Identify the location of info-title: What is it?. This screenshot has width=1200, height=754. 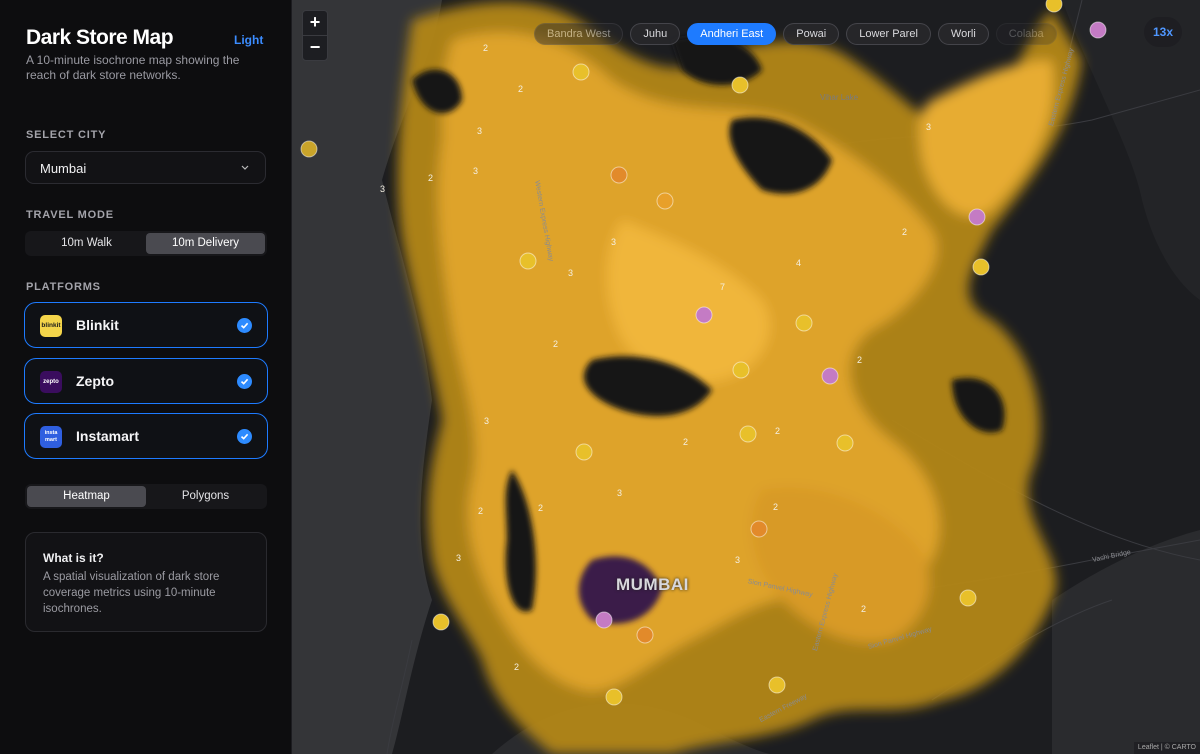
(73, 558).